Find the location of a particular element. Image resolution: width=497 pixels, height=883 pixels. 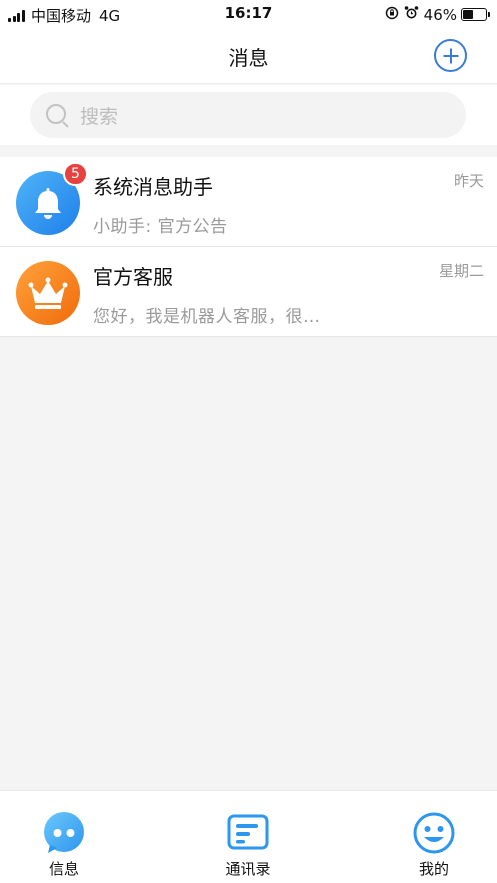

status-right: 46% is located at coordinates (437, 14).